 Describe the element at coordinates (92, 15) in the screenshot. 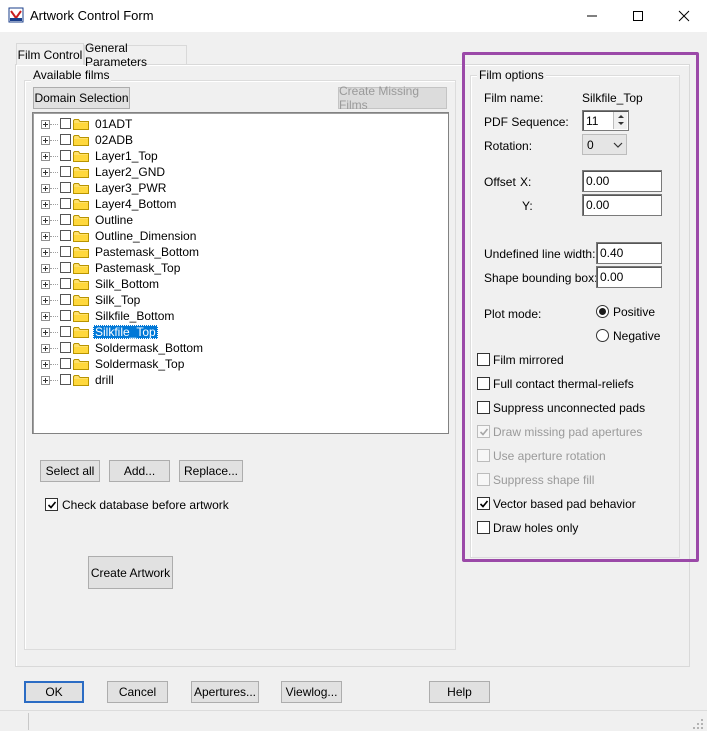

I see `window-title: Artwork Control Form` at that location.